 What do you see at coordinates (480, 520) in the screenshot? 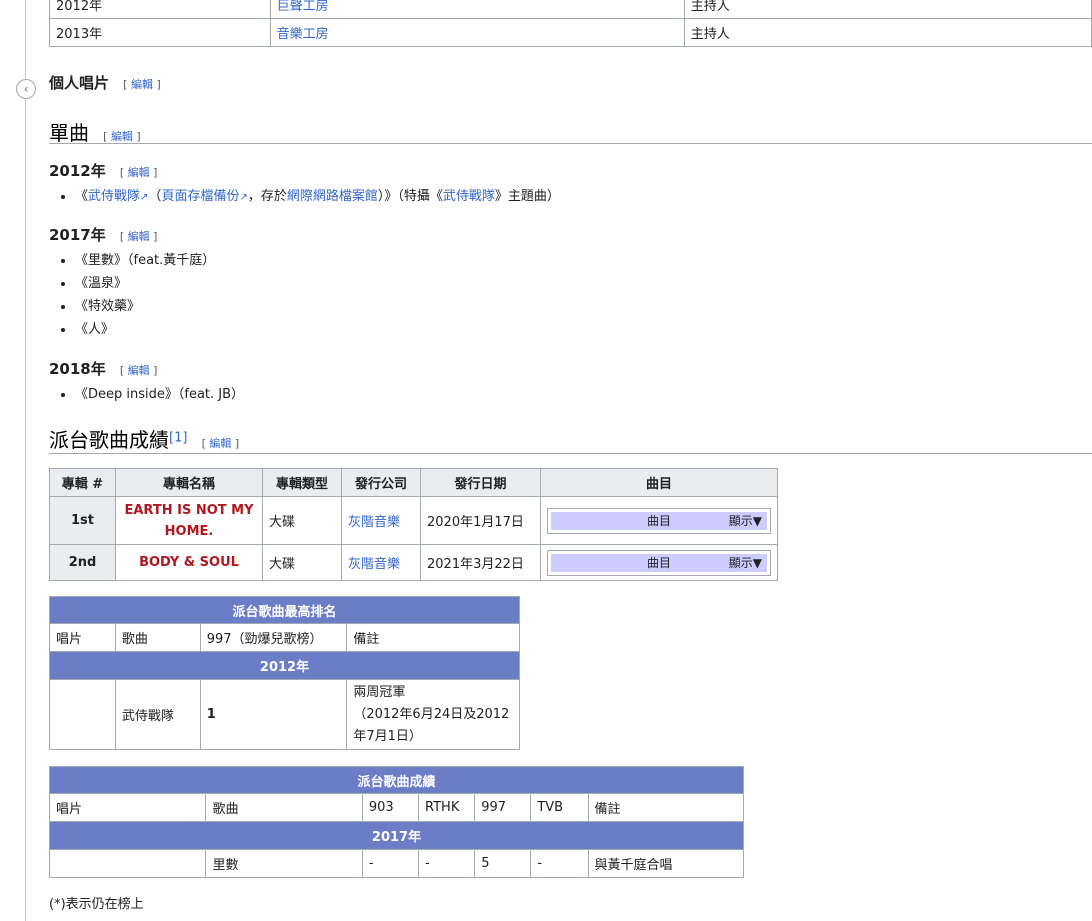
I see `album-date: 2020年1月17日` at bounding box center [480, 520].